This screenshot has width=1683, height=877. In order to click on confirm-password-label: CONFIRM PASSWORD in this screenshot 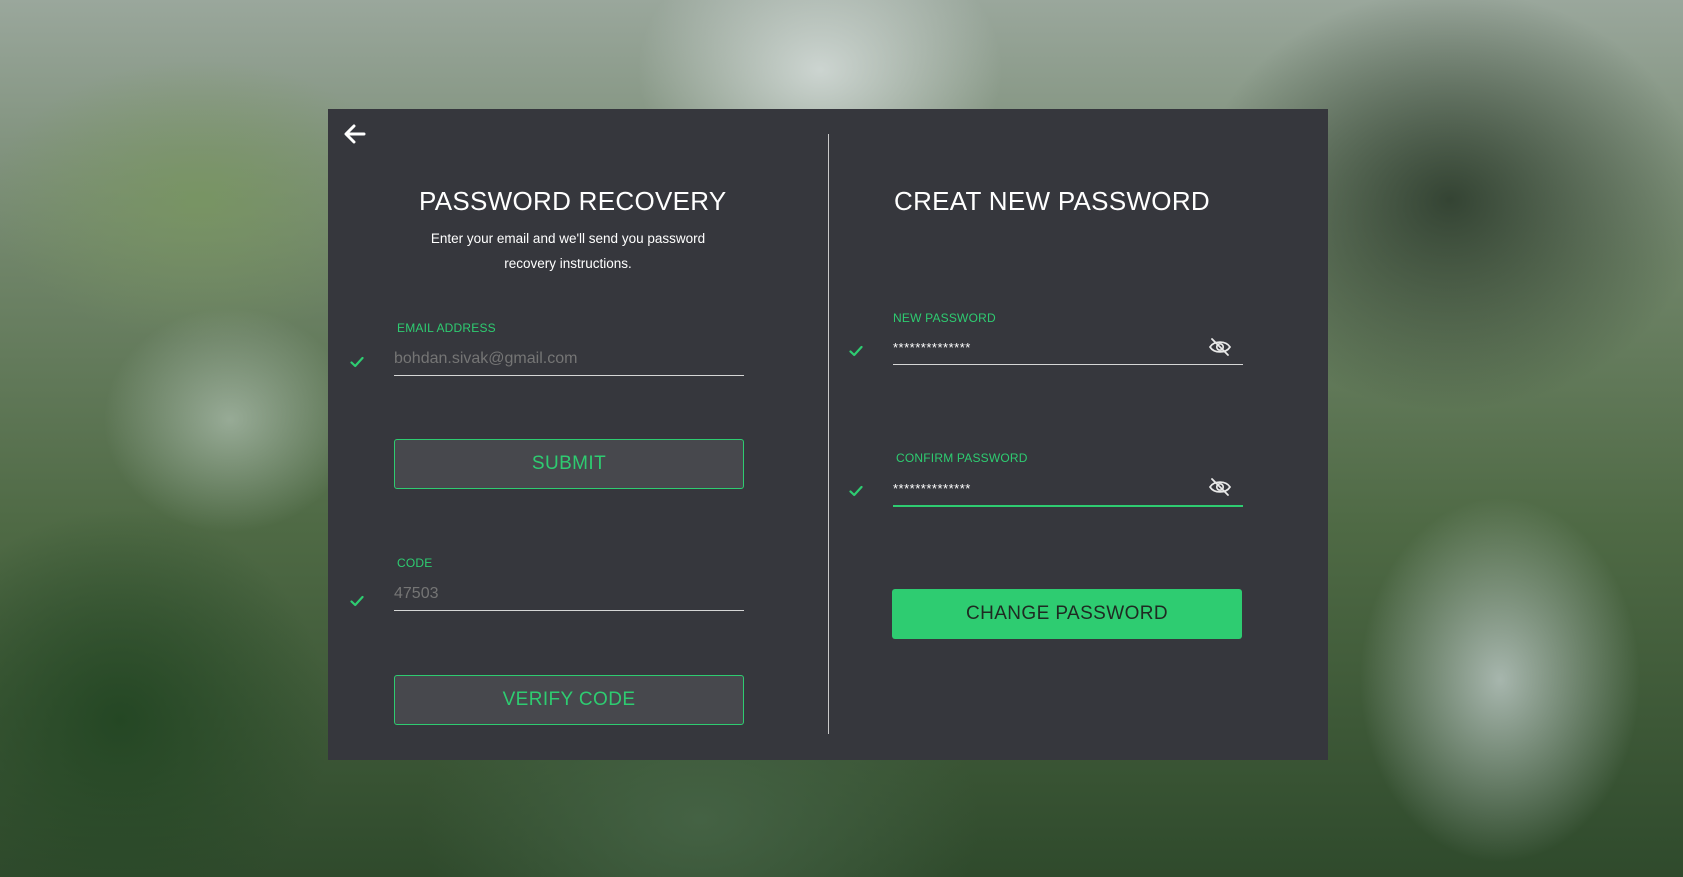, I will do `click(962, 458)`.